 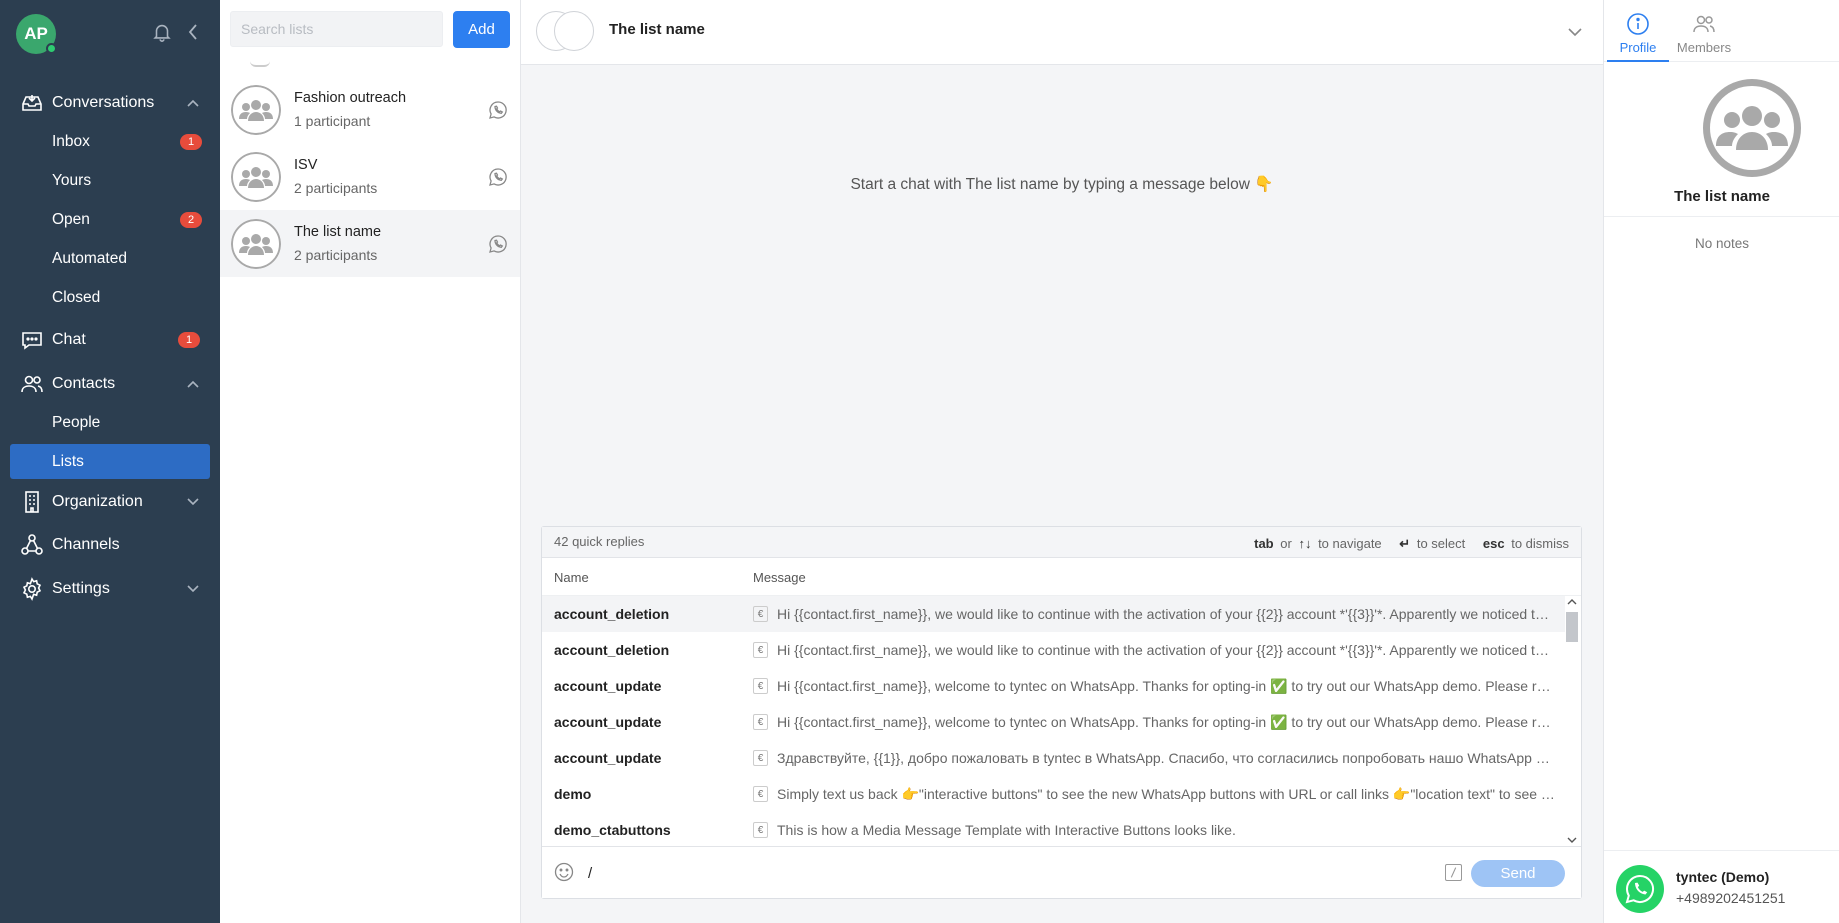 I want to click on sidebar-section-label: Settings, so click(x=81, y=588).